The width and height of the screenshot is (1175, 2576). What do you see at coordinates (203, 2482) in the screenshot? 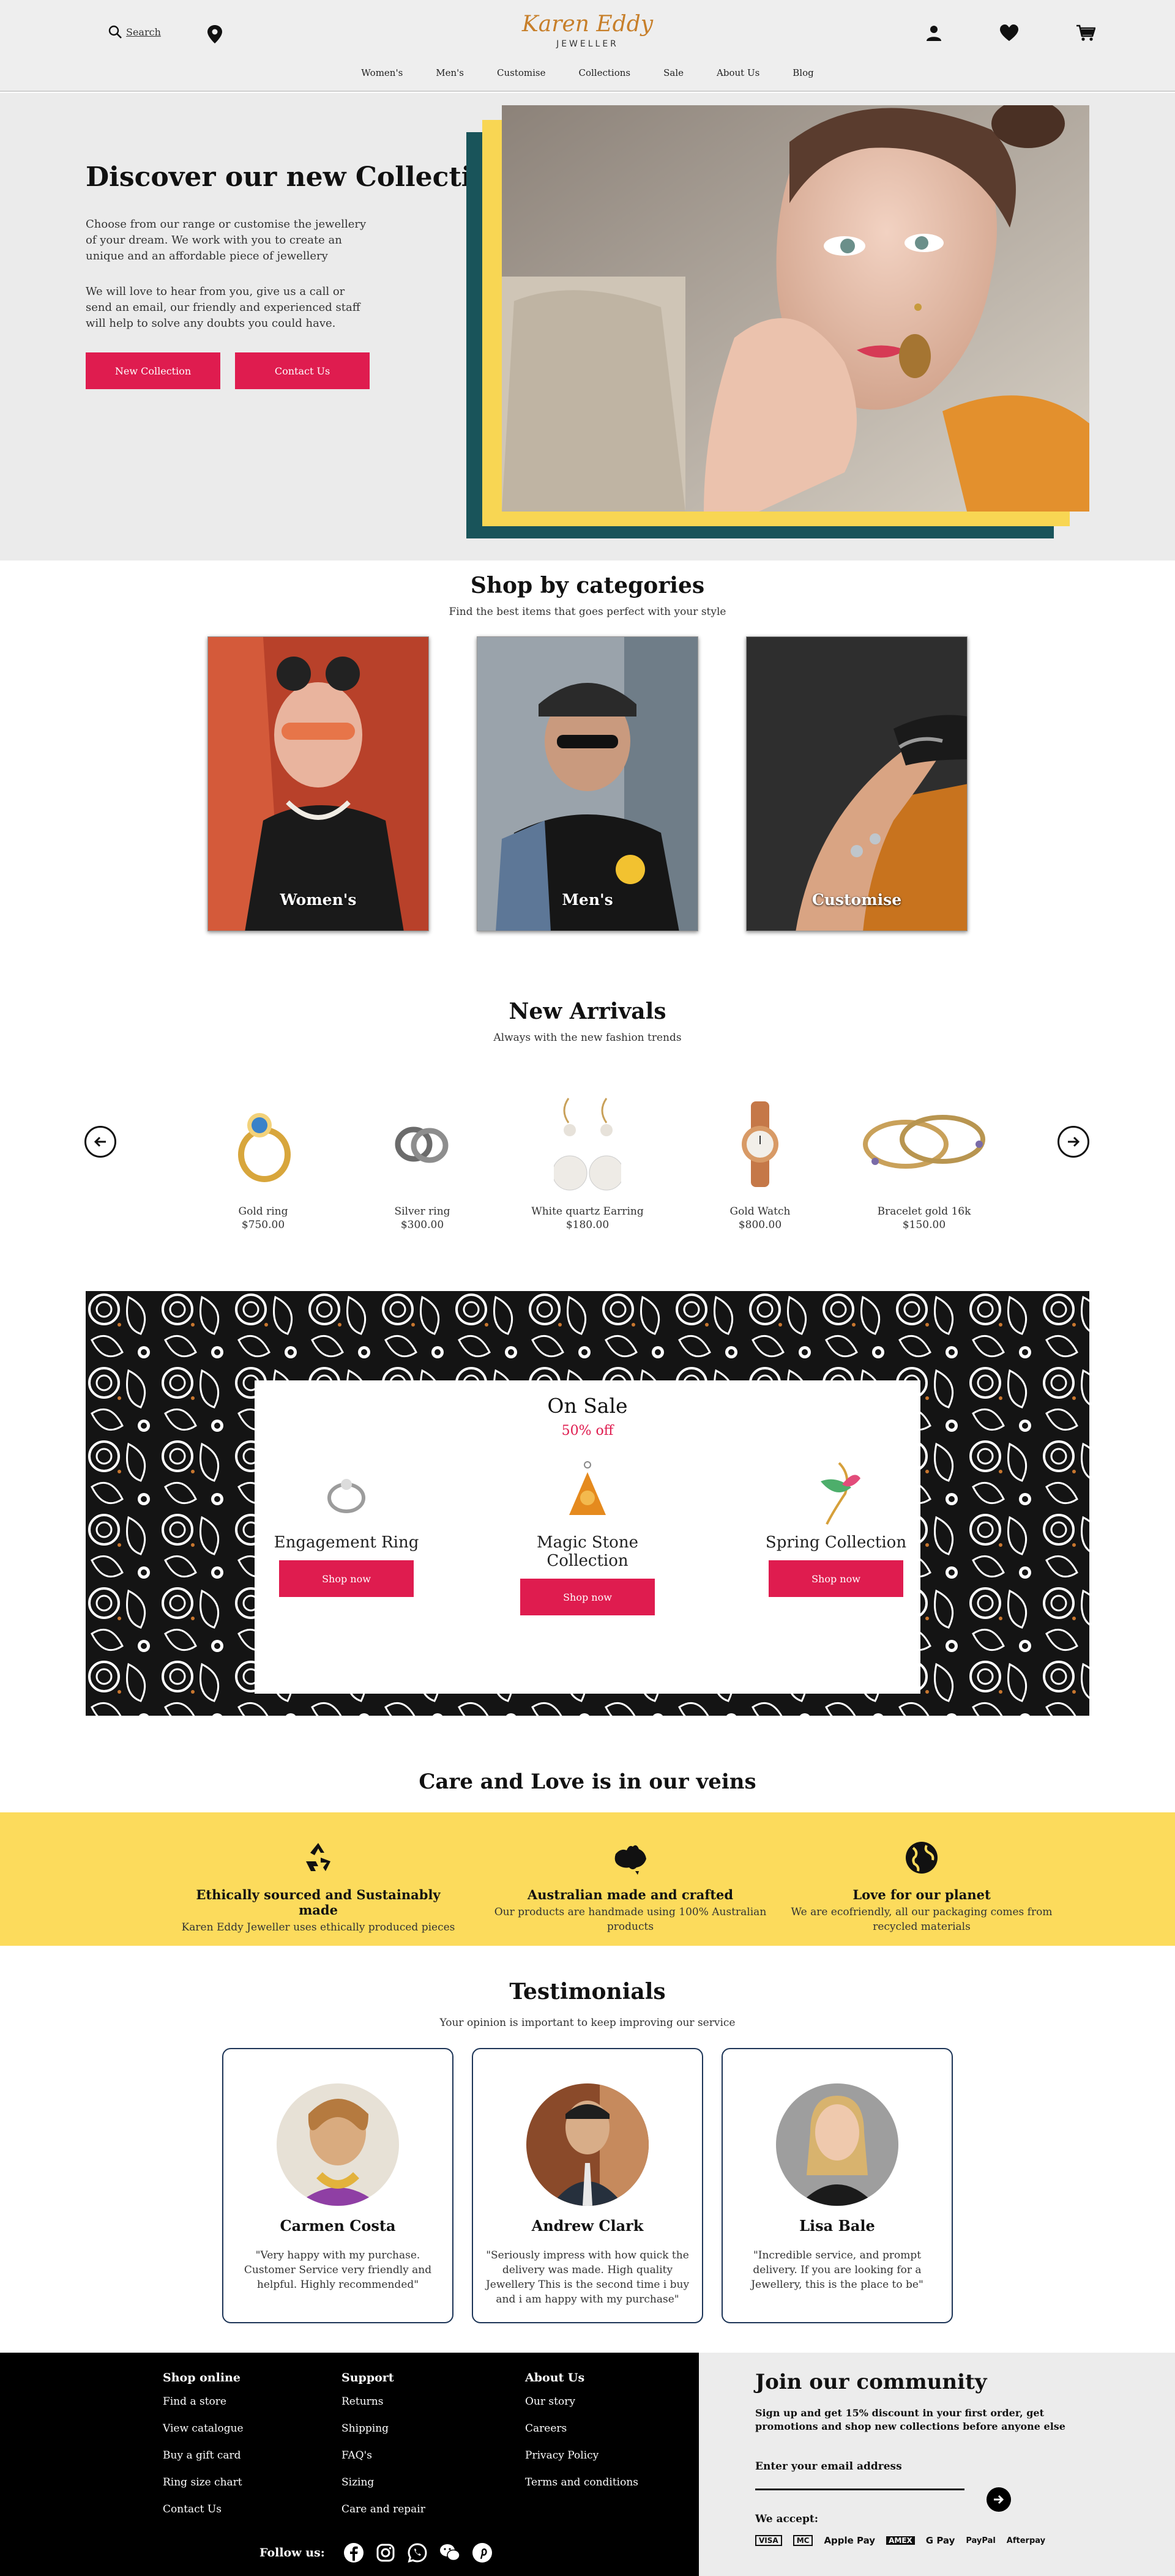
I see `footer-link: Ring size chart` at bounding box center [203, 2482].